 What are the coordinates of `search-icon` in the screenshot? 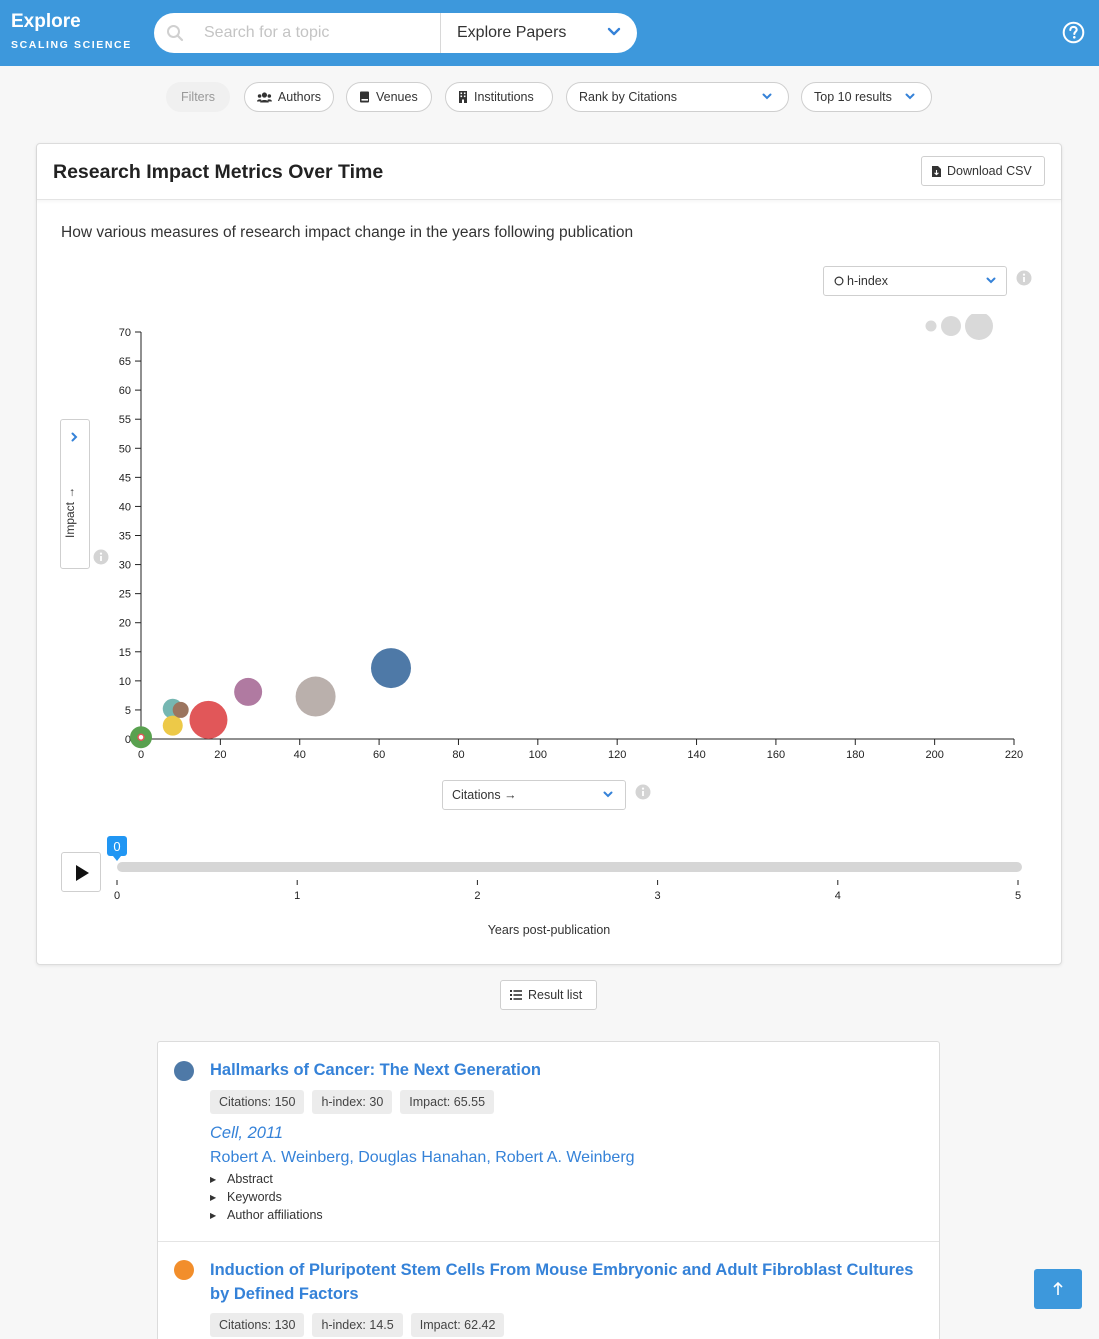 It's located at (175, 33).